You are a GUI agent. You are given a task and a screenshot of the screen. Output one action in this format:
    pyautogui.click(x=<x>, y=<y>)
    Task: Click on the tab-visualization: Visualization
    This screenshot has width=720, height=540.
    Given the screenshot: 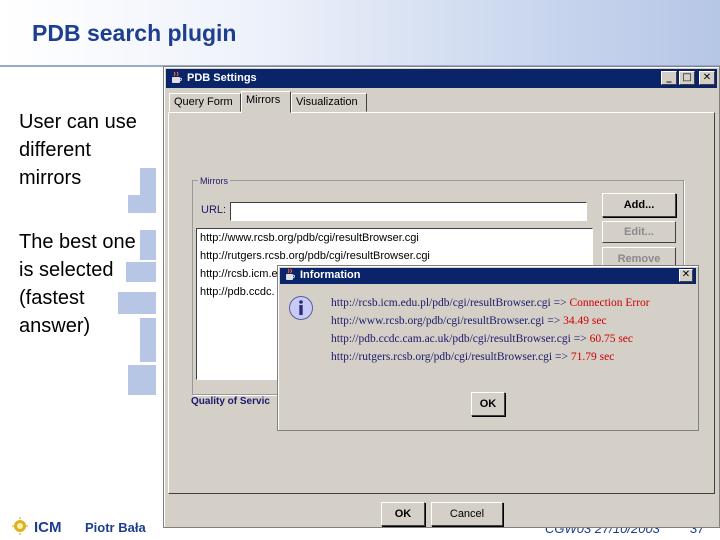 What is the action you would take?
    pyautogui.click(x=329, y=102)
    